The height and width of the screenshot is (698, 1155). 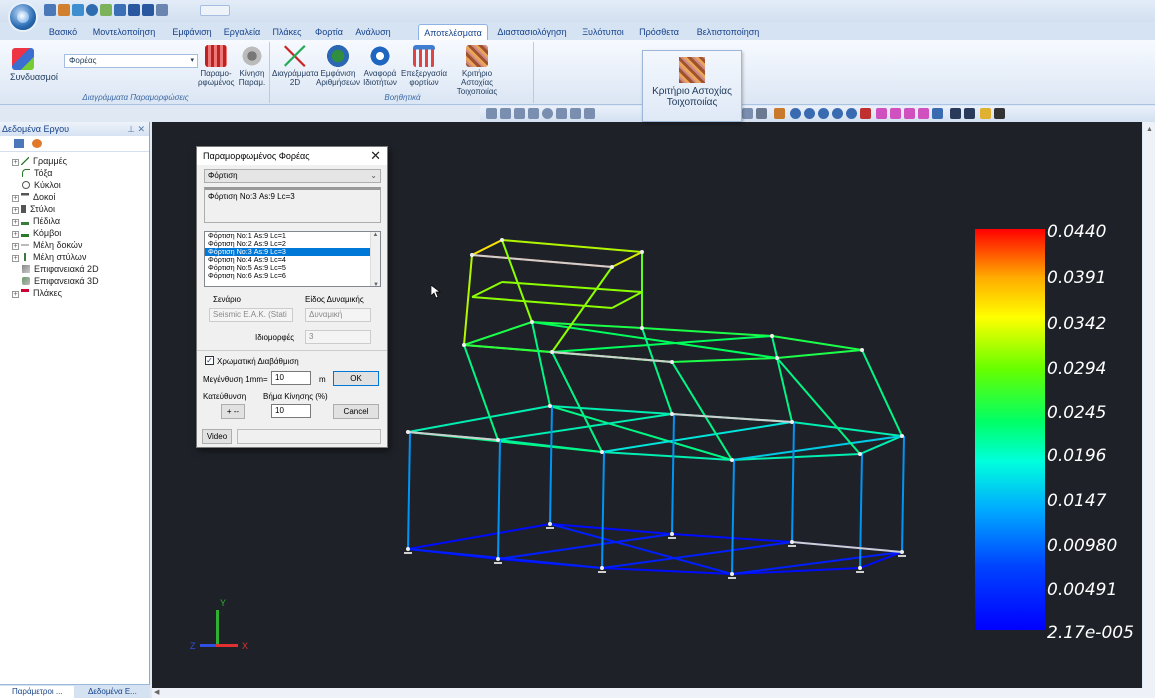 I want to click on save-icon, so click(x=50, y=10).